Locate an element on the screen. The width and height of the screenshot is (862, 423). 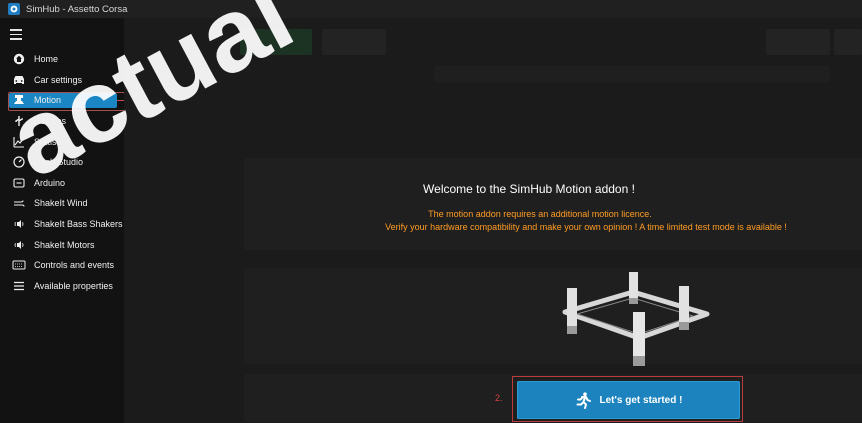
sidebar-item-devices: Devices is located at coordinates (62, 121).